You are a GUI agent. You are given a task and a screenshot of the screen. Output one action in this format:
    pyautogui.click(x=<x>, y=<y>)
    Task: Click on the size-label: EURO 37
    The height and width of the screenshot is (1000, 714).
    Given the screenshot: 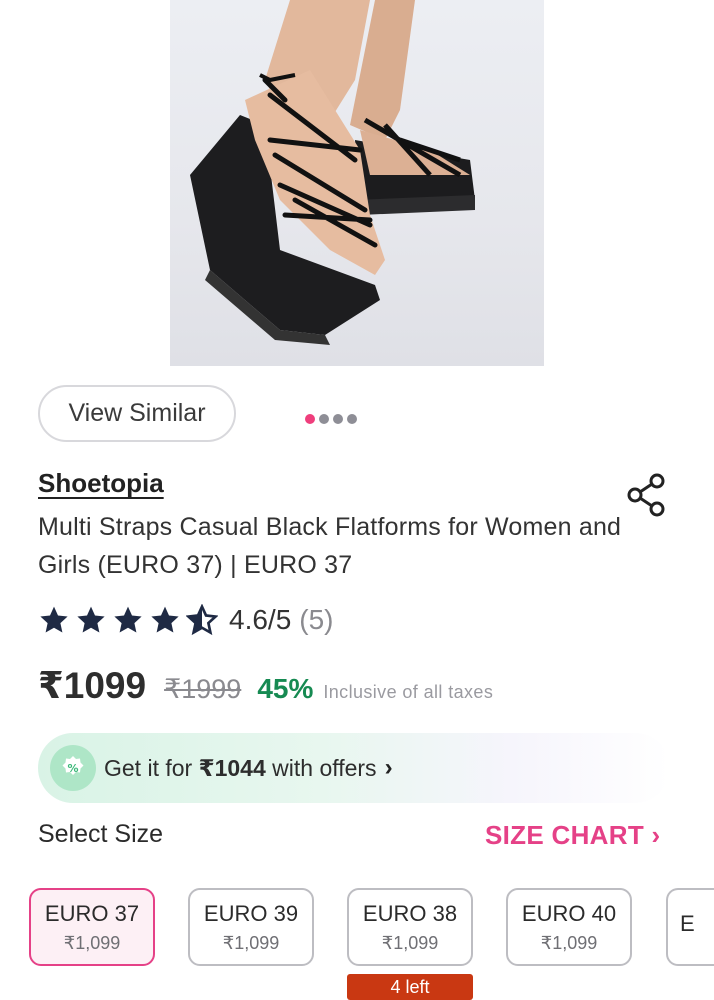 What is the action you would take?
    pyautogui.click(x=92, y=913)
    